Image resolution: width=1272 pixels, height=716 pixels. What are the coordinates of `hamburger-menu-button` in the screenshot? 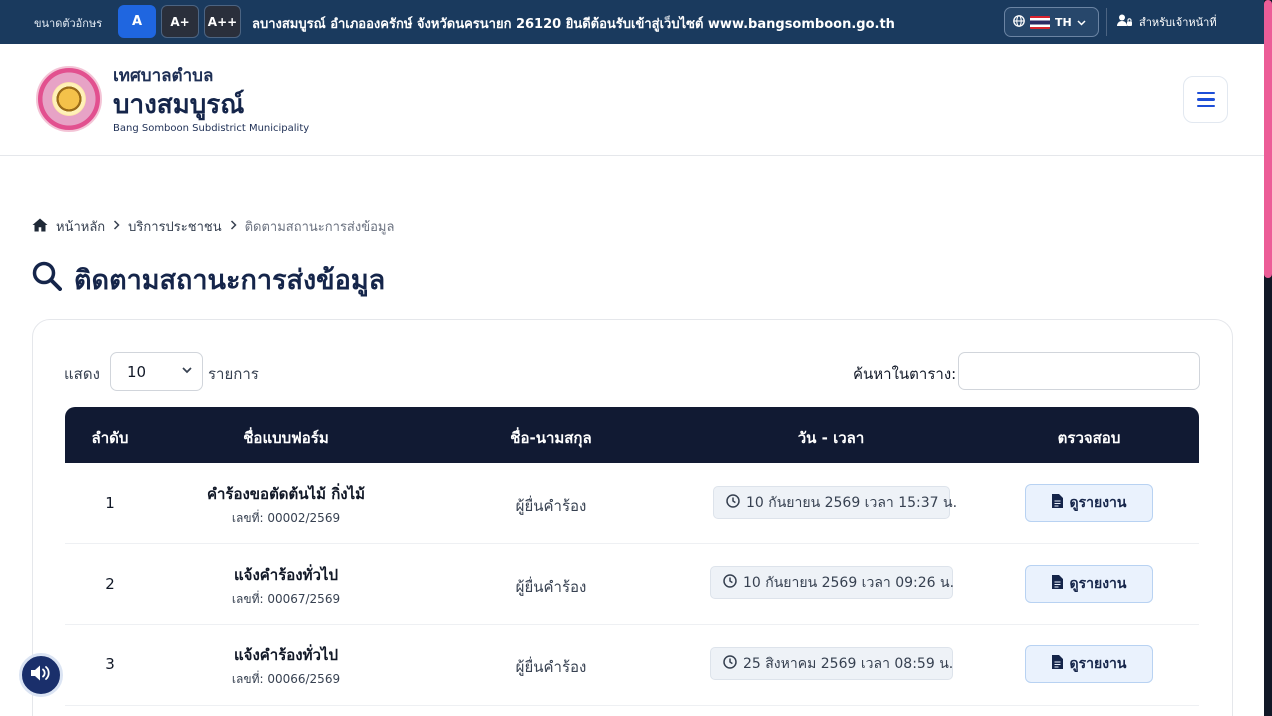 It's located at (1205, 99).